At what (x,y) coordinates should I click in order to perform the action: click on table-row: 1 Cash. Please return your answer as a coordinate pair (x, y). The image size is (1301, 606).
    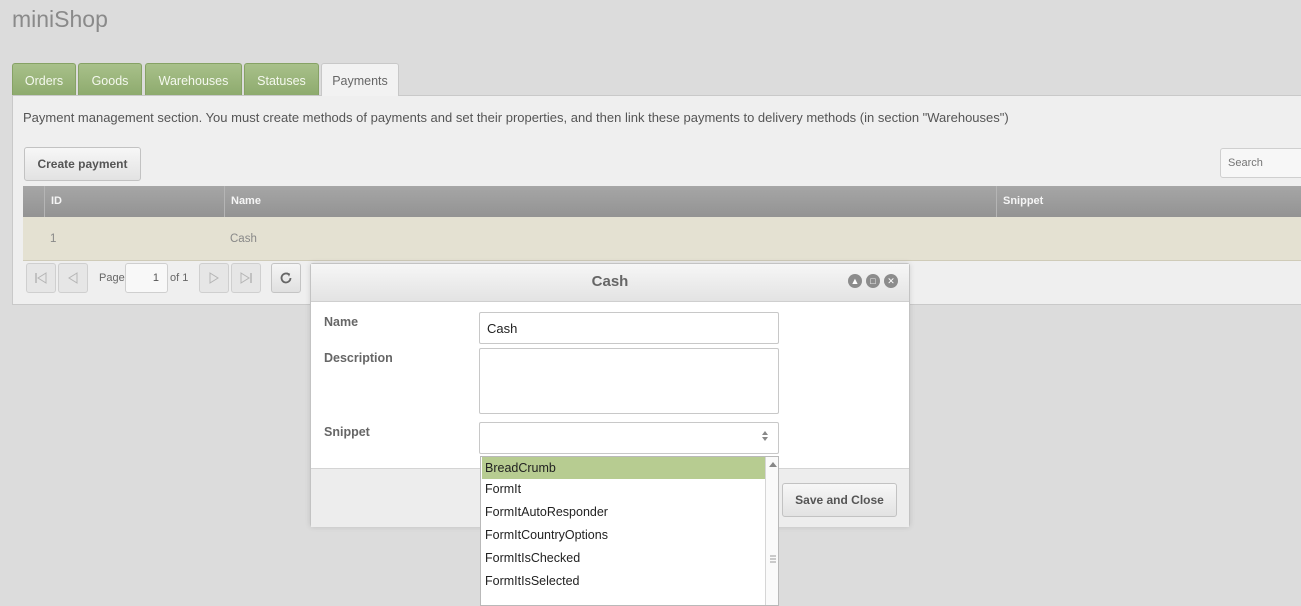
    Looking at the image, I should click on (662, 239).